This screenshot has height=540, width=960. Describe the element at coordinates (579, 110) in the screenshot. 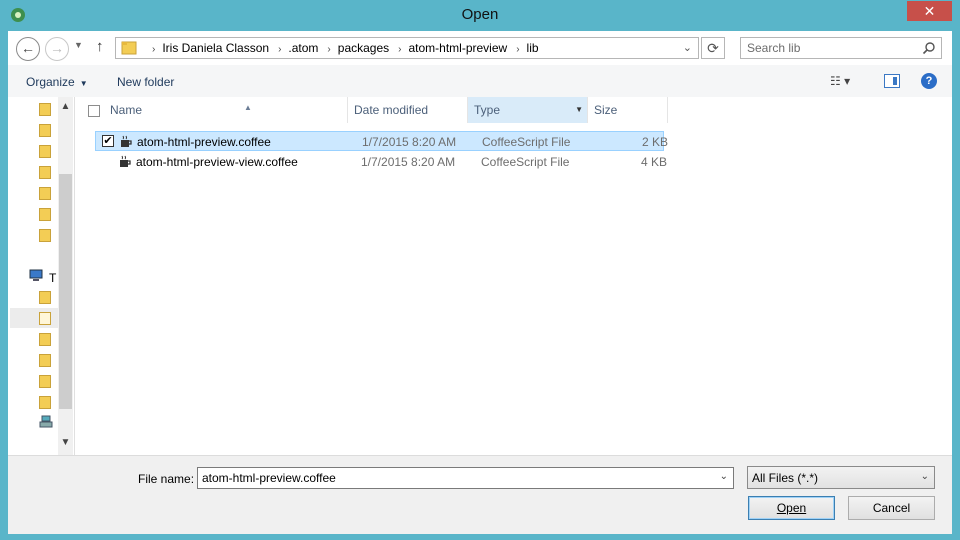

I see `column-filter-icon: ▼` at that location.